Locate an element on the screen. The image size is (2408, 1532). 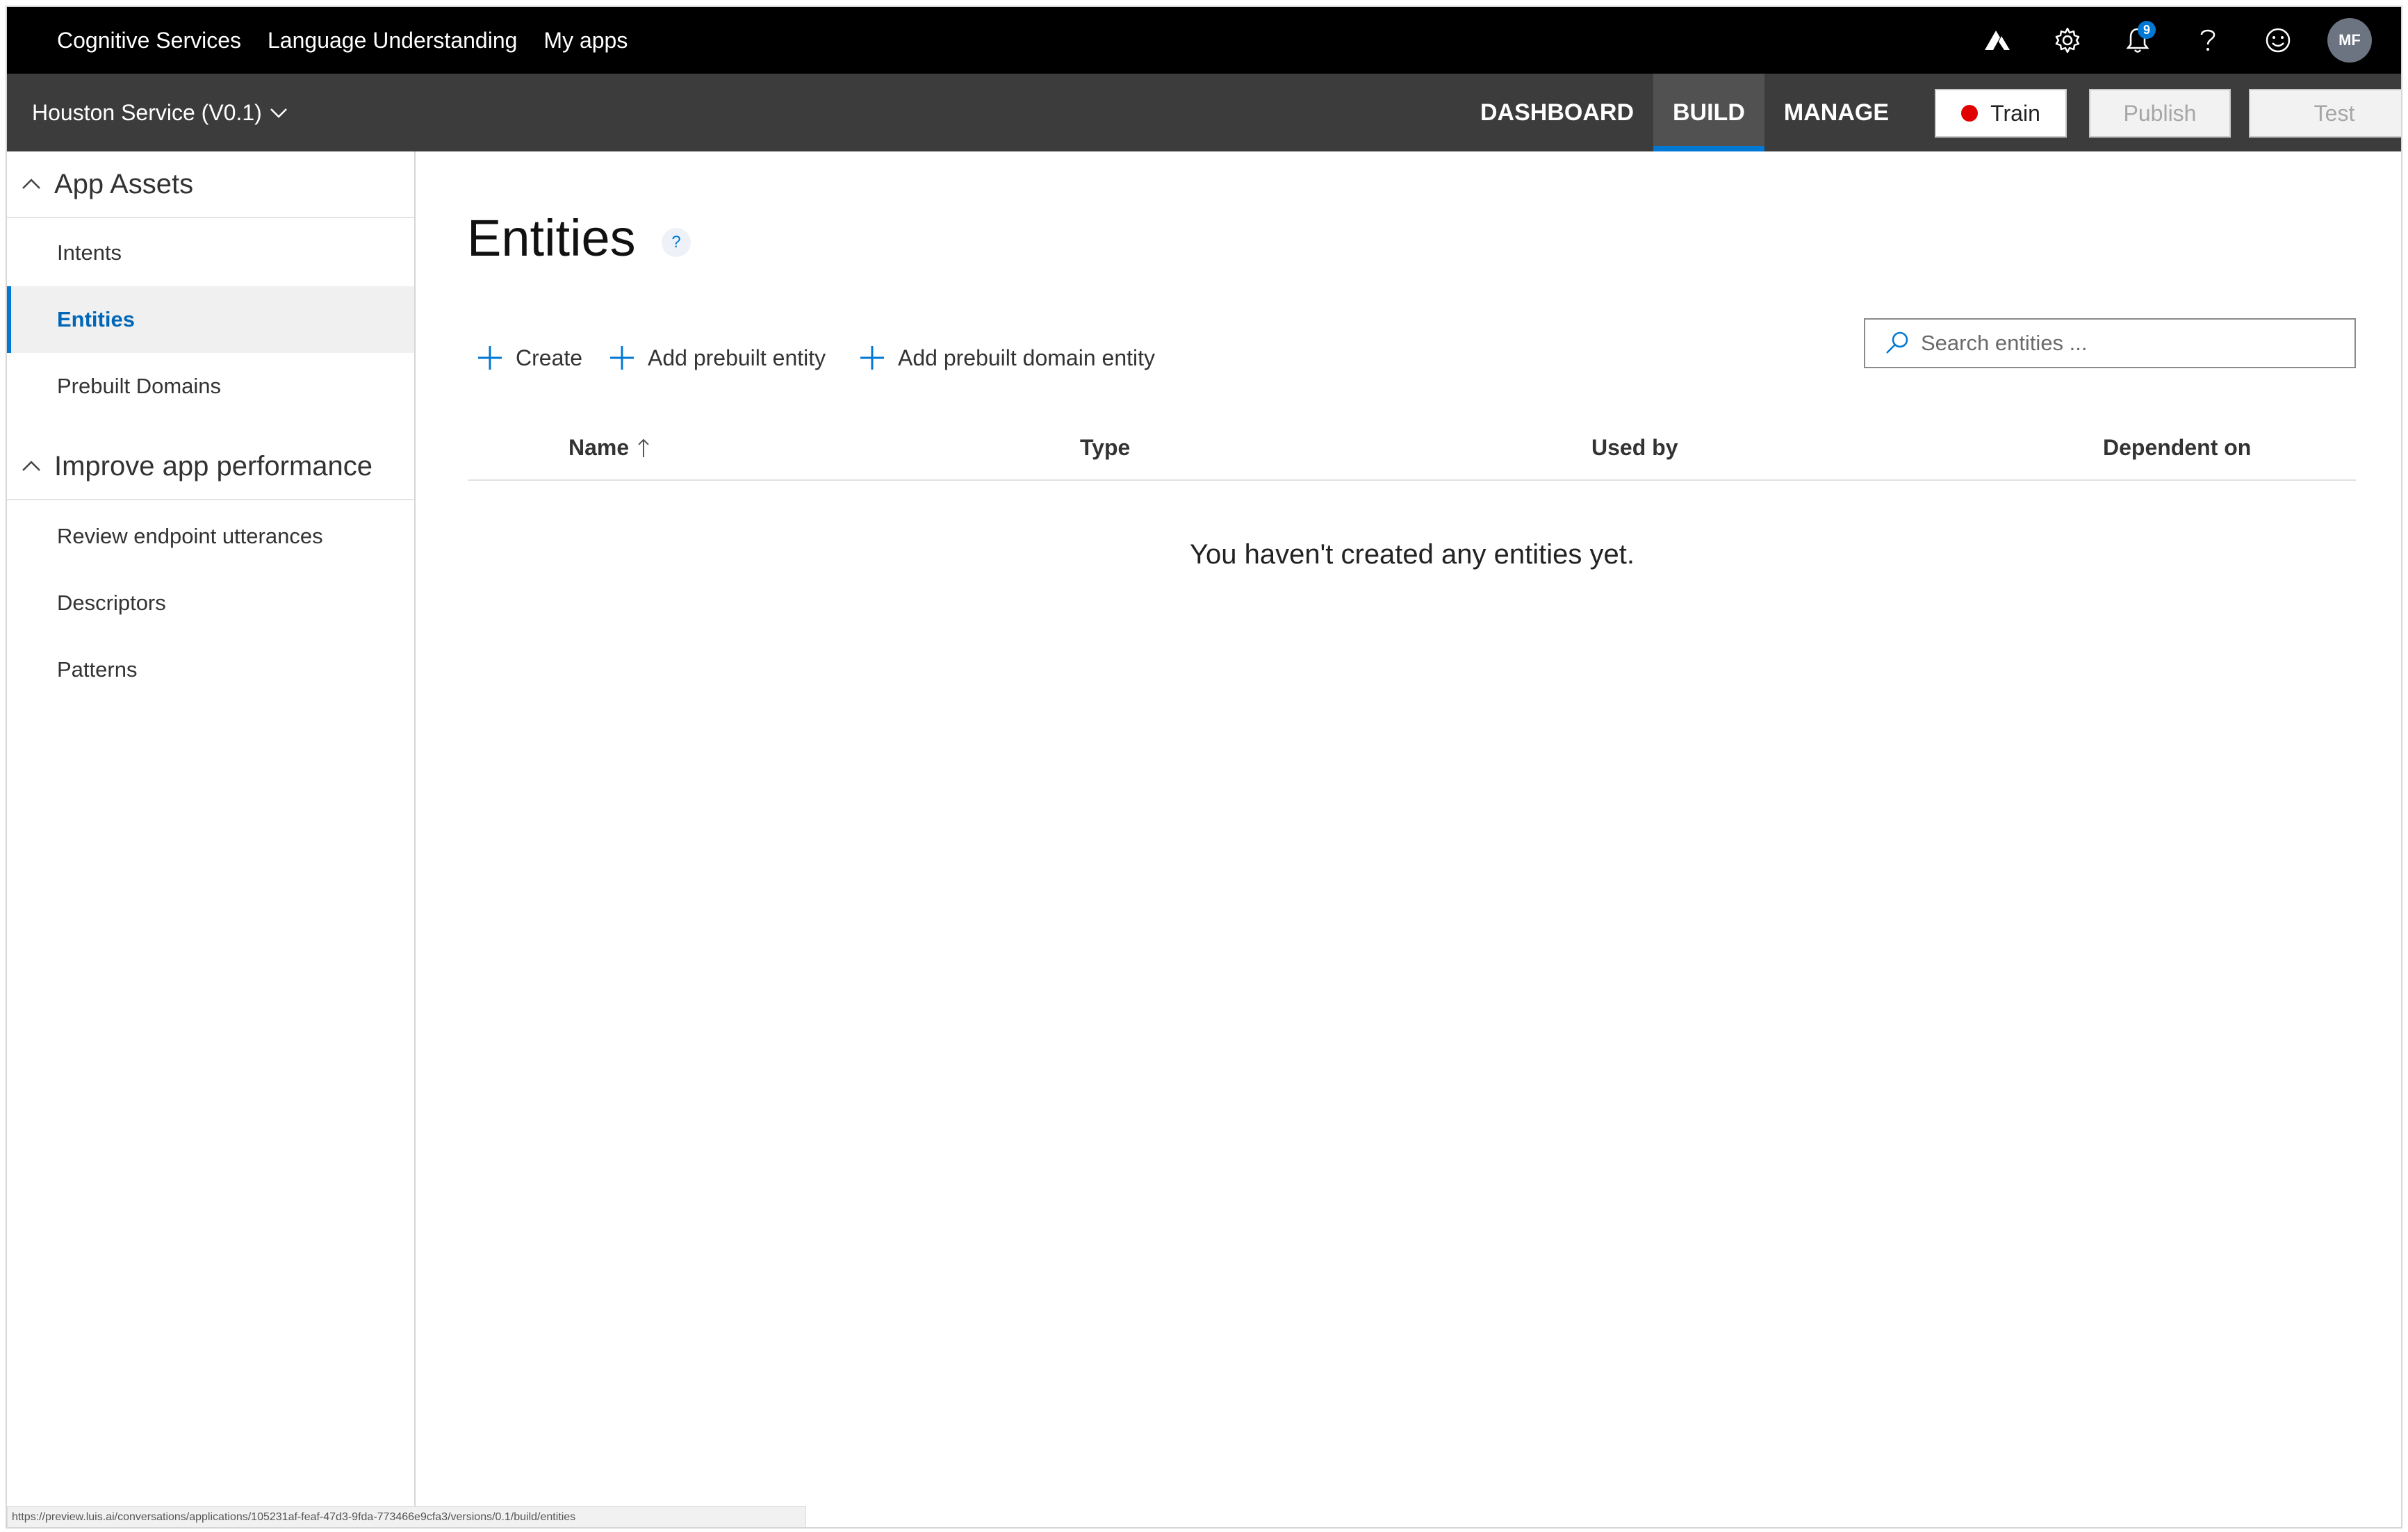
entities-table-header: Name Type Used by Dependent on is located at coordinates (1412, 452).